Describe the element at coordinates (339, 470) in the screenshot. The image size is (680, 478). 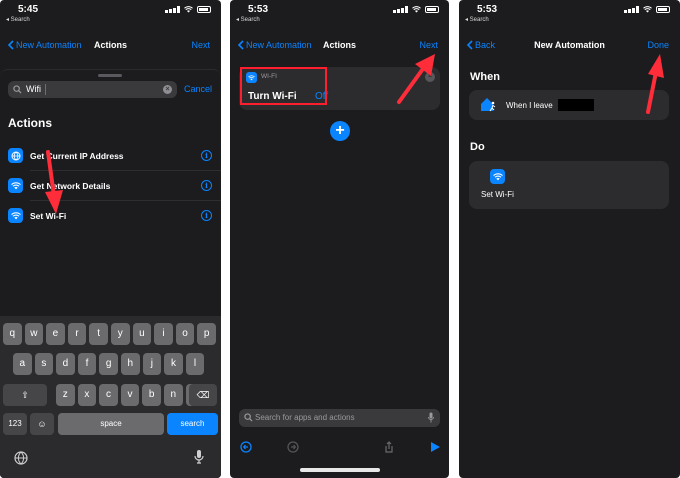
I see `home-indicator` at that location.